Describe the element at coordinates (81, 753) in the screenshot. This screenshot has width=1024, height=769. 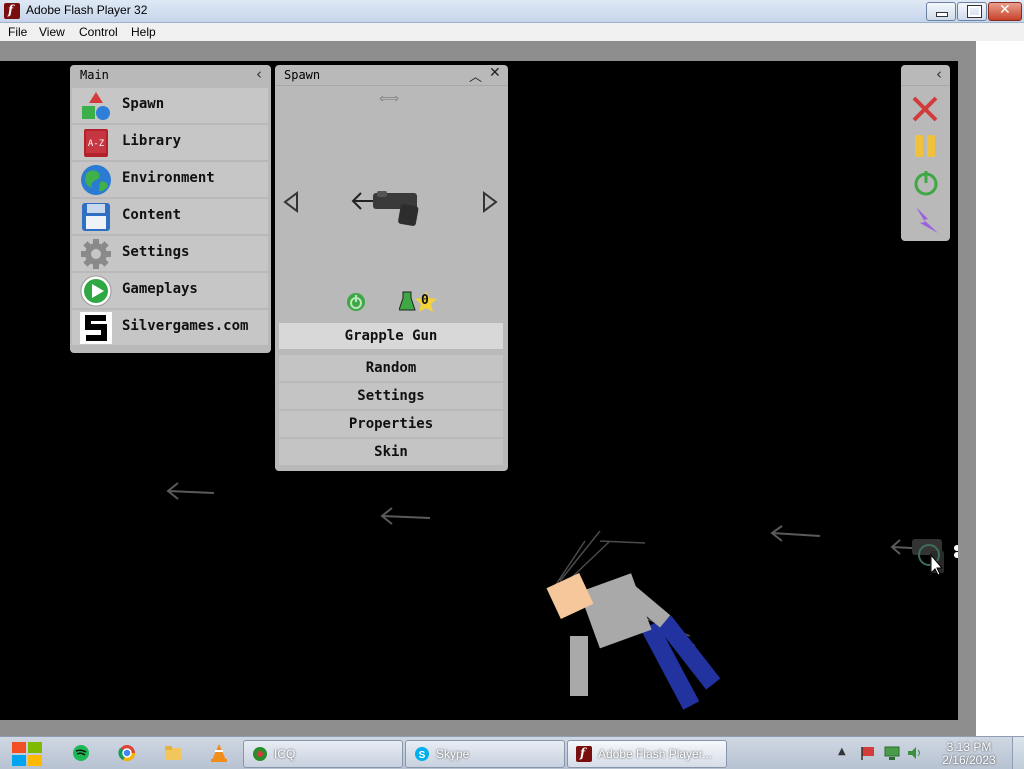
I see `spotify-icon` at that location.